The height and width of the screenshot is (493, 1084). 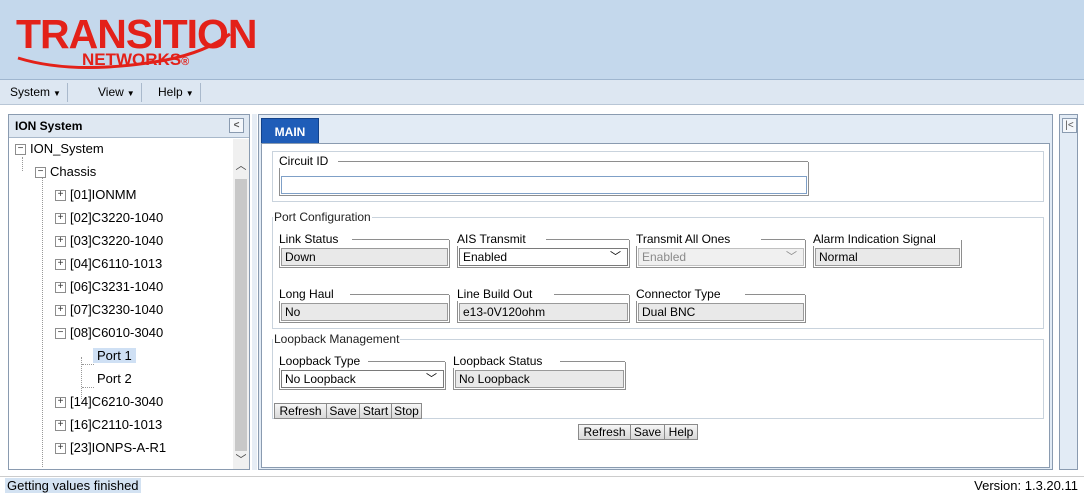 What do you see at coordinates (337, 339) in the screenshot?
I see `loopback-management-legend: Loopback Management` at bounding box center [337, 339].